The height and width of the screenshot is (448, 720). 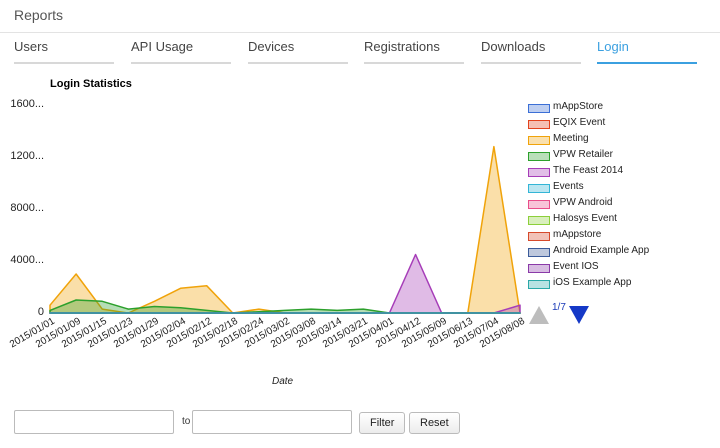 What do you see at coordinates (579, 122) in the screenshot?
I see `legend-label: EQIX Event` at bounding box center [579, 122].